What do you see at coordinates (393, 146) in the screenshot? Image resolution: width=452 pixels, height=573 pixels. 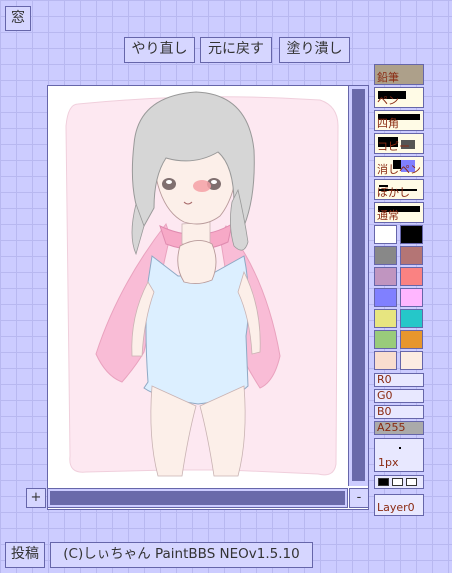 I see `tool-copy-label: コピー` at bounding box center [393, 146].